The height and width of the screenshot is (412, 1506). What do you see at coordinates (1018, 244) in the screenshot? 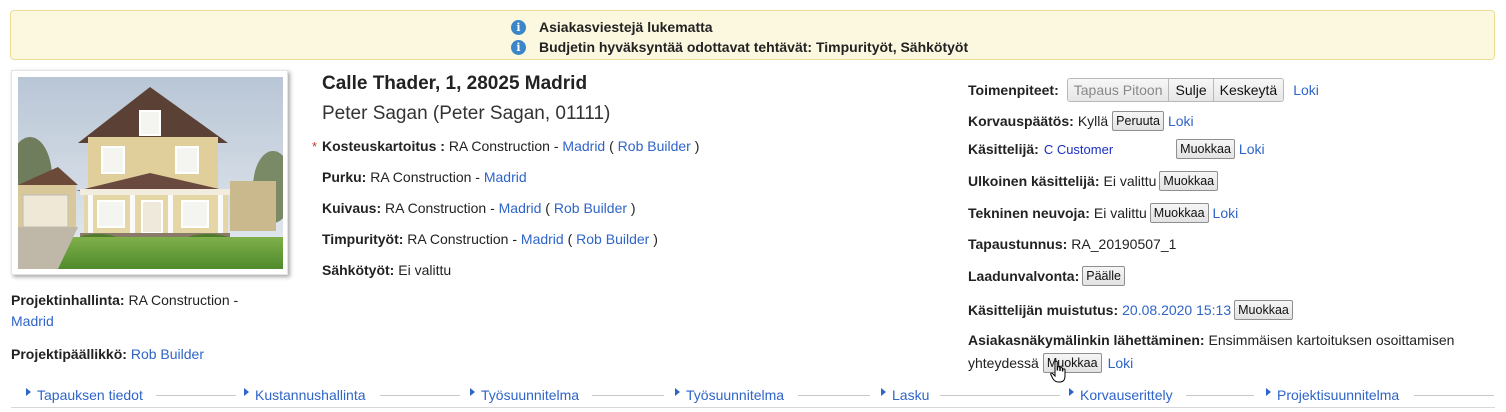
I see `case-id-label: Tapaustunnus:` at bounding box center [1018, 244].